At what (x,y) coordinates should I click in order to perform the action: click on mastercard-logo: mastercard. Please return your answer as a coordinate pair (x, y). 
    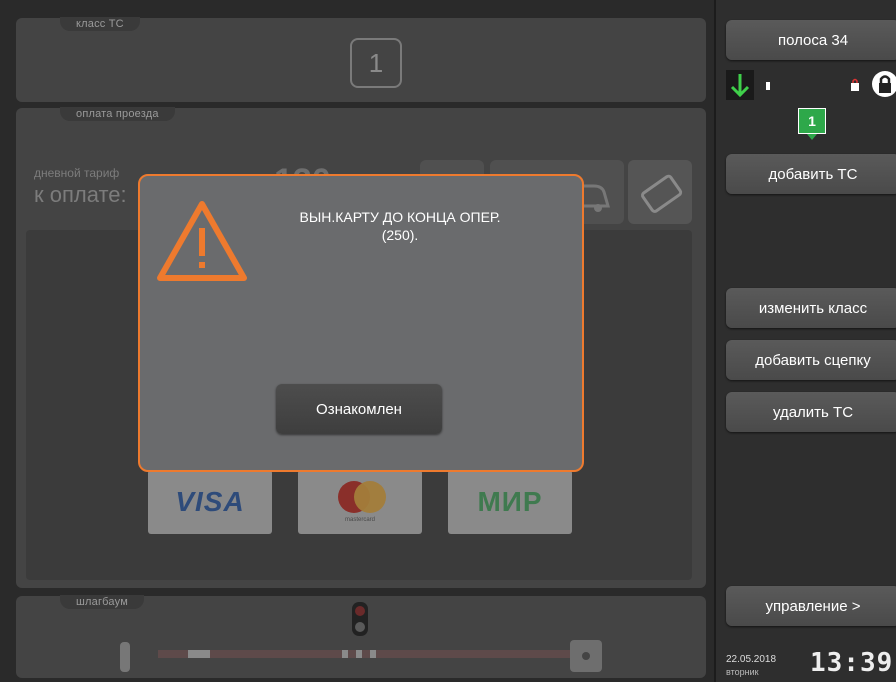
    Looking at the image, I should click on (360, 502).